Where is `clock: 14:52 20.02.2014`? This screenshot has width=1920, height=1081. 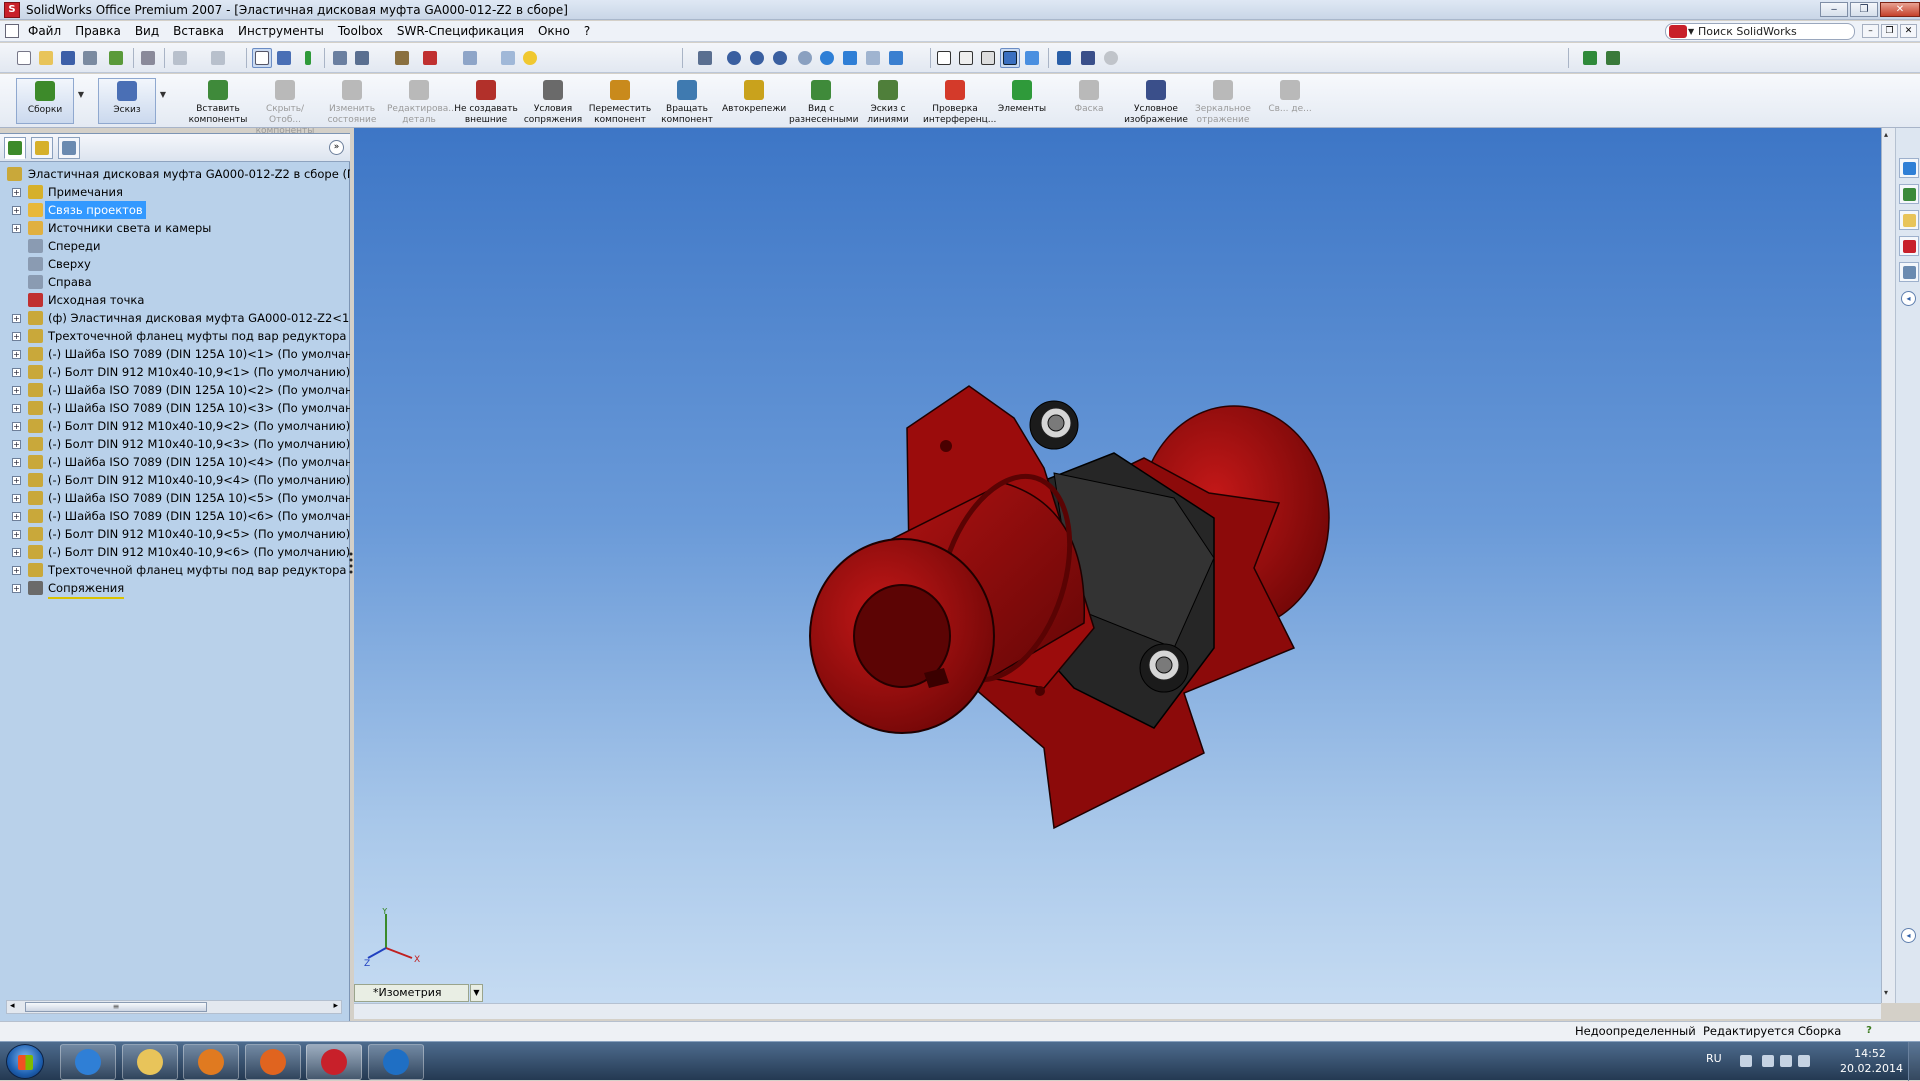
clock: 14:52 20.02.2014 is located at coordinates (1871, 1061).